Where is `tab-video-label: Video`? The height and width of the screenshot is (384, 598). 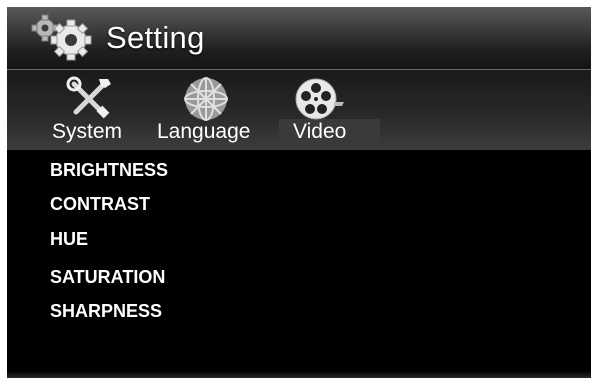
tab-video-label: Video is located at coordinates (320, 131).